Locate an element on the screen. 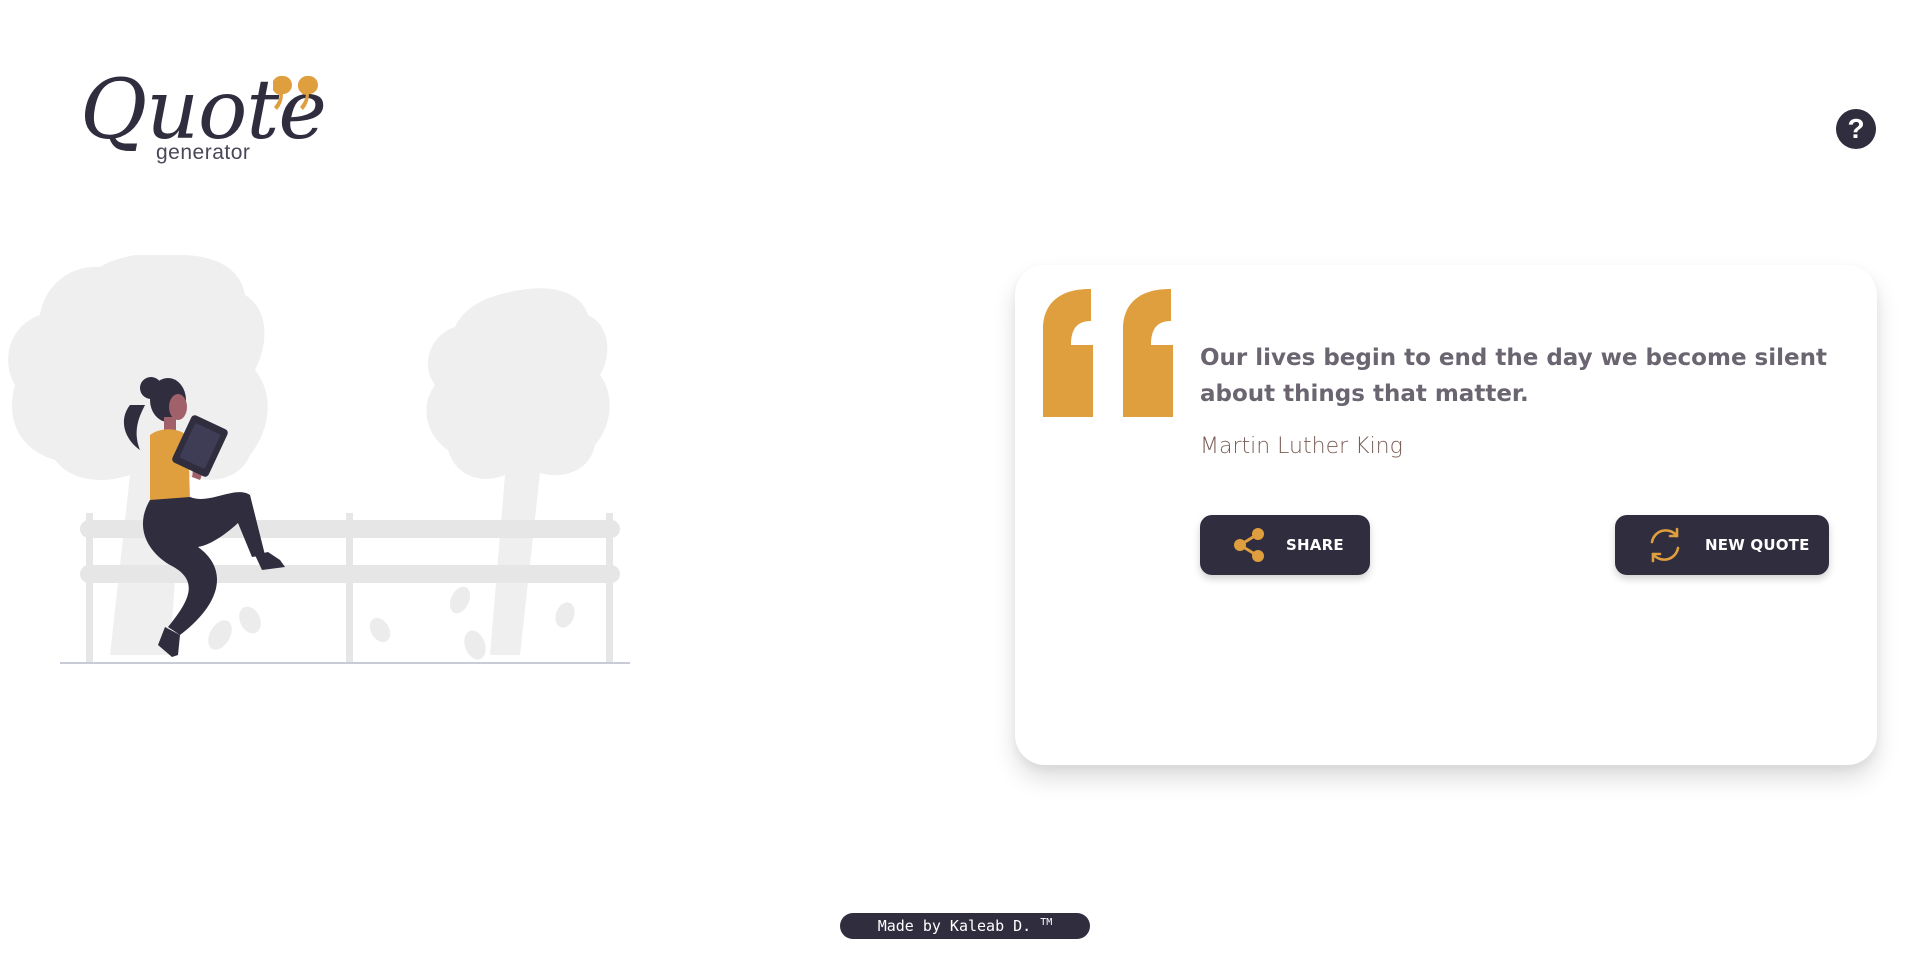 The width and height of the screenshot is (1920, 953). share-button-label: SHARE is located at coordinates (1315, 545).